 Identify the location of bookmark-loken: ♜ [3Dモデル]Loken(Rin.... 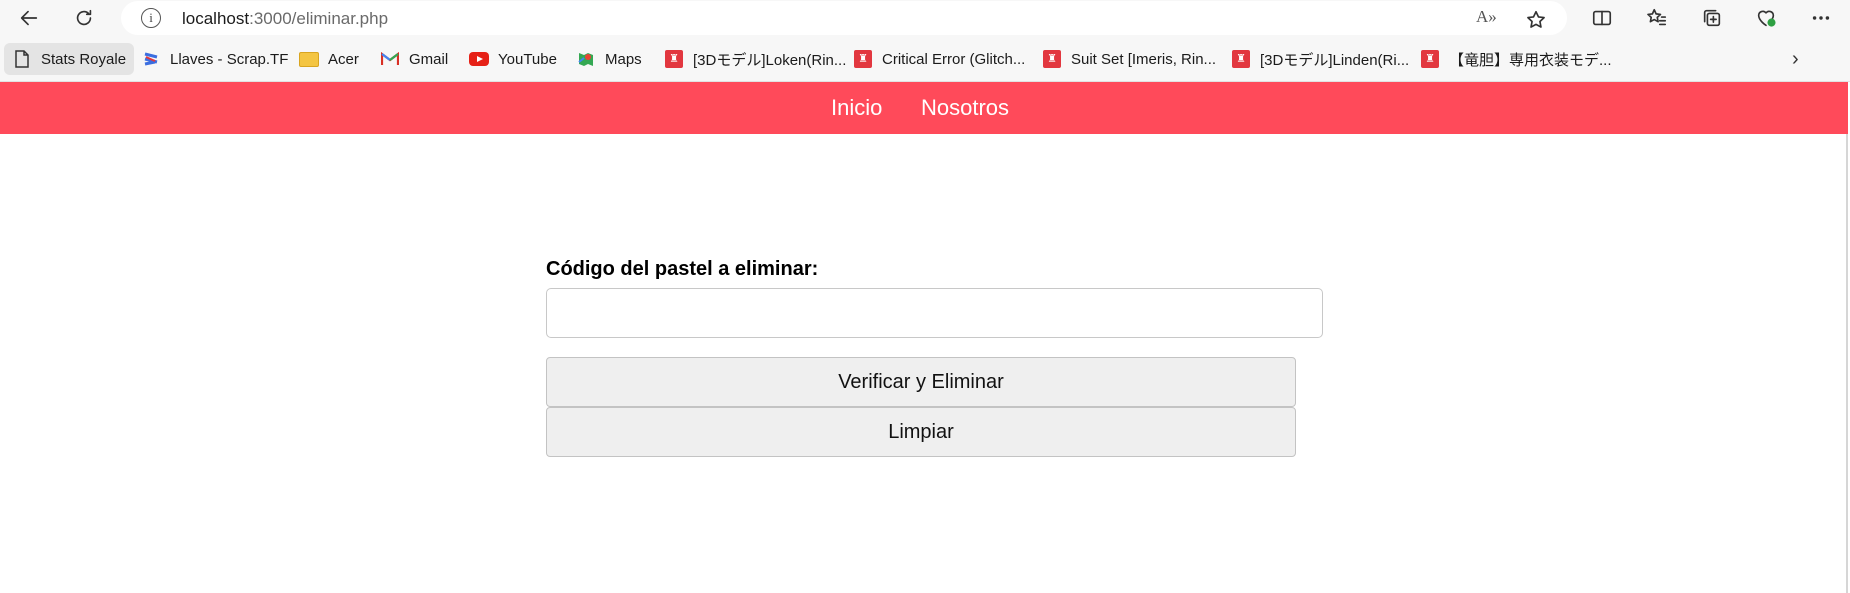
(755, 59).